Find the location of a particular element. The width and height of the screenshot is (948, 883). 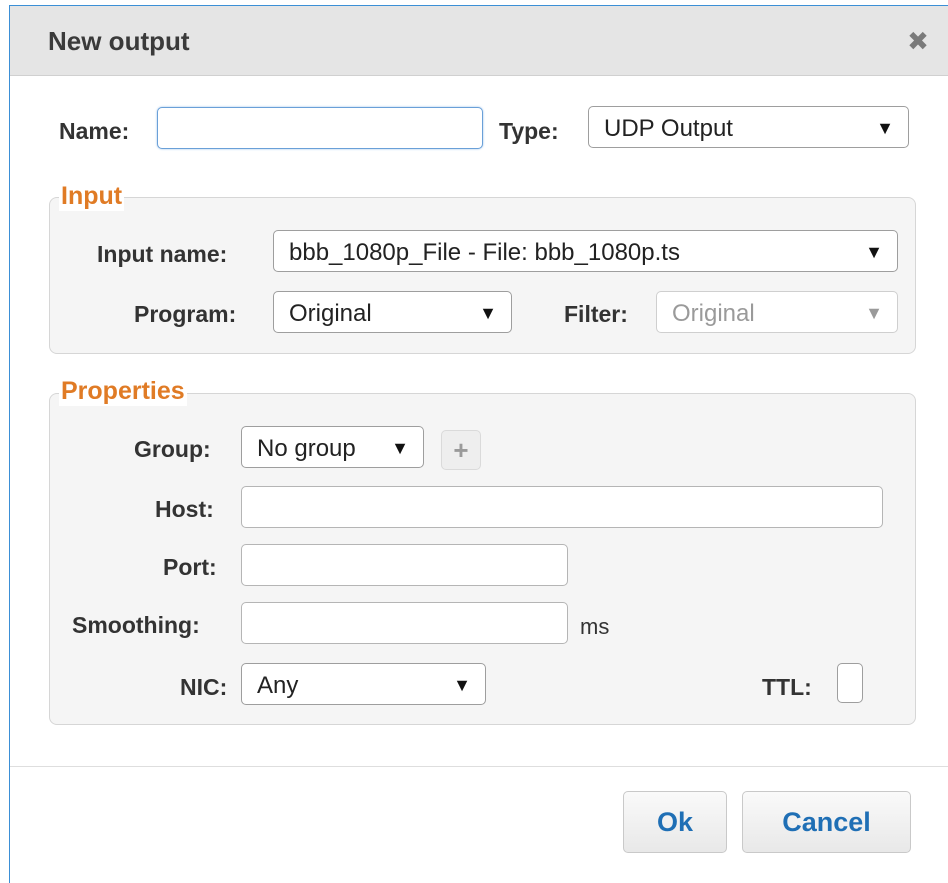

dialog-title: New output is located at coordinates (119, 41).